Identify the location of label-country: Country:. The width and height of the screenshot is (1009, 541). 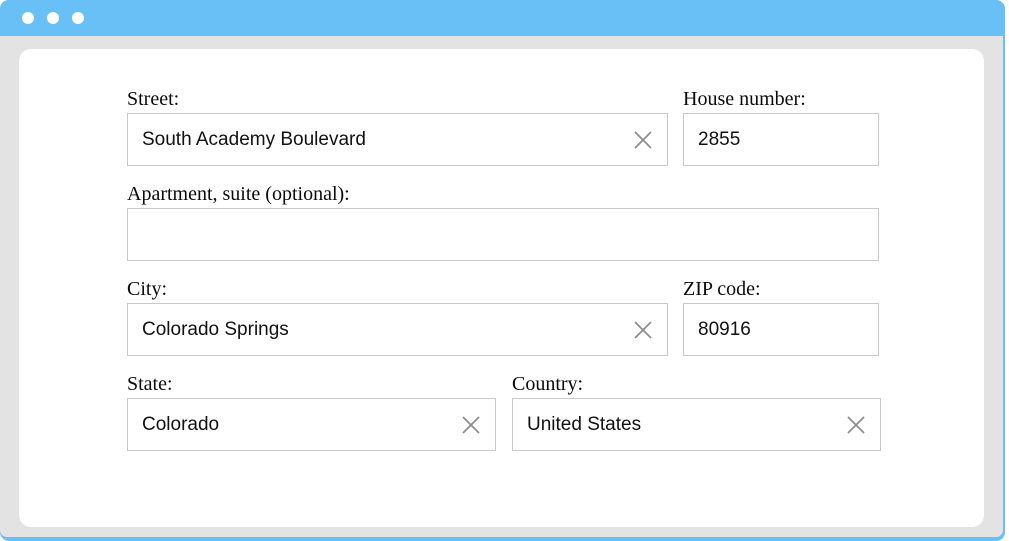
(548, 384).